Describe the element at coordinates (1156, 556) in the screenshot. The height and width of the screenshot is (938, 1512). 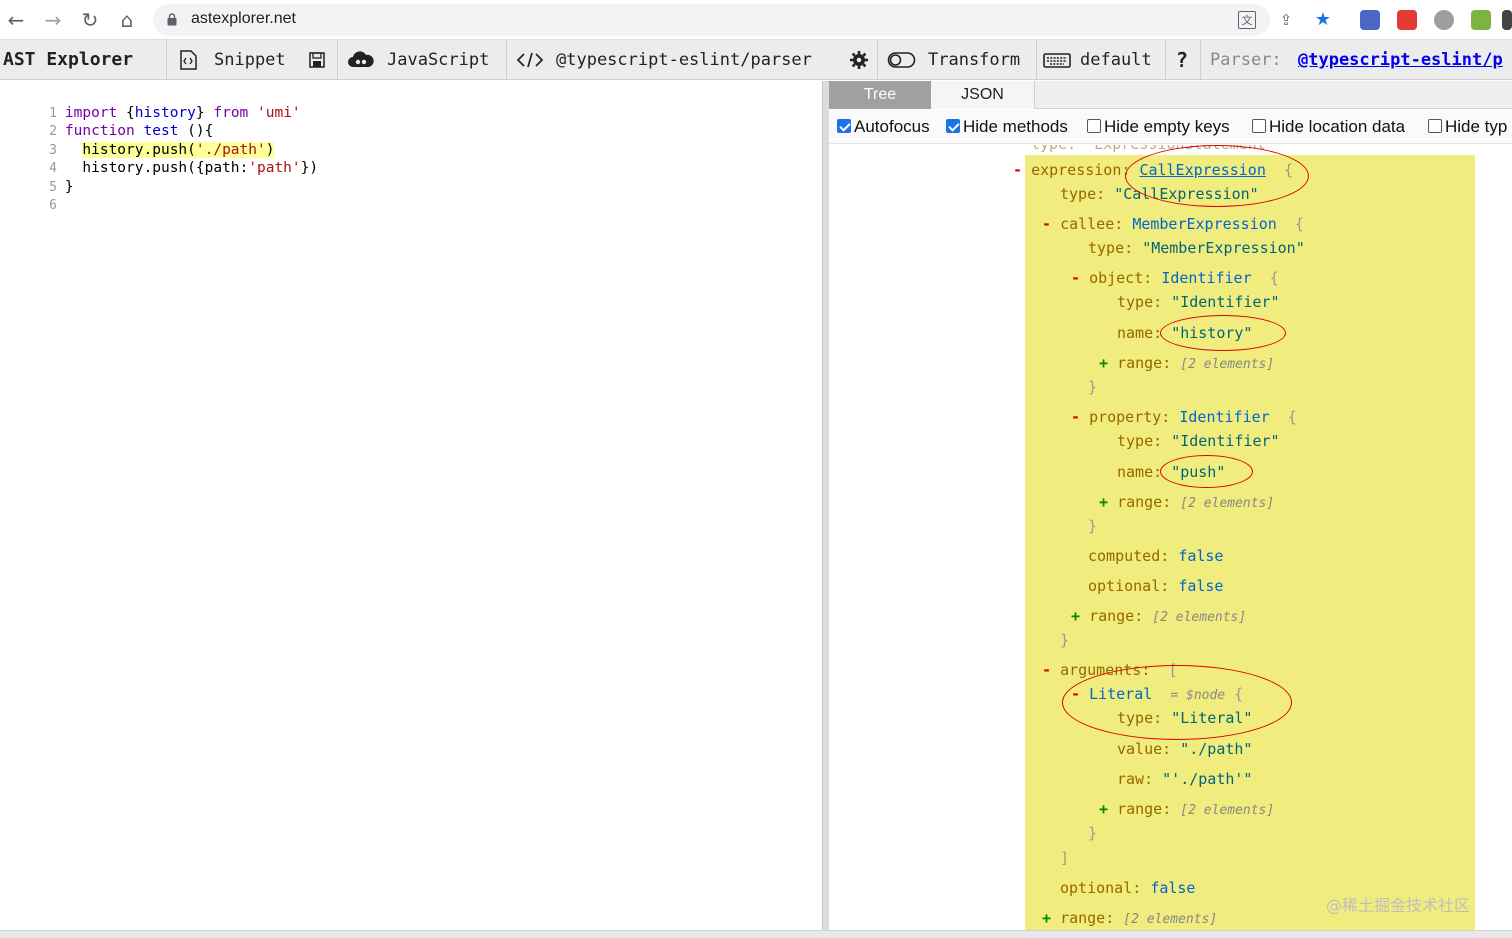
I see `tree-row: computed: false` at that location.